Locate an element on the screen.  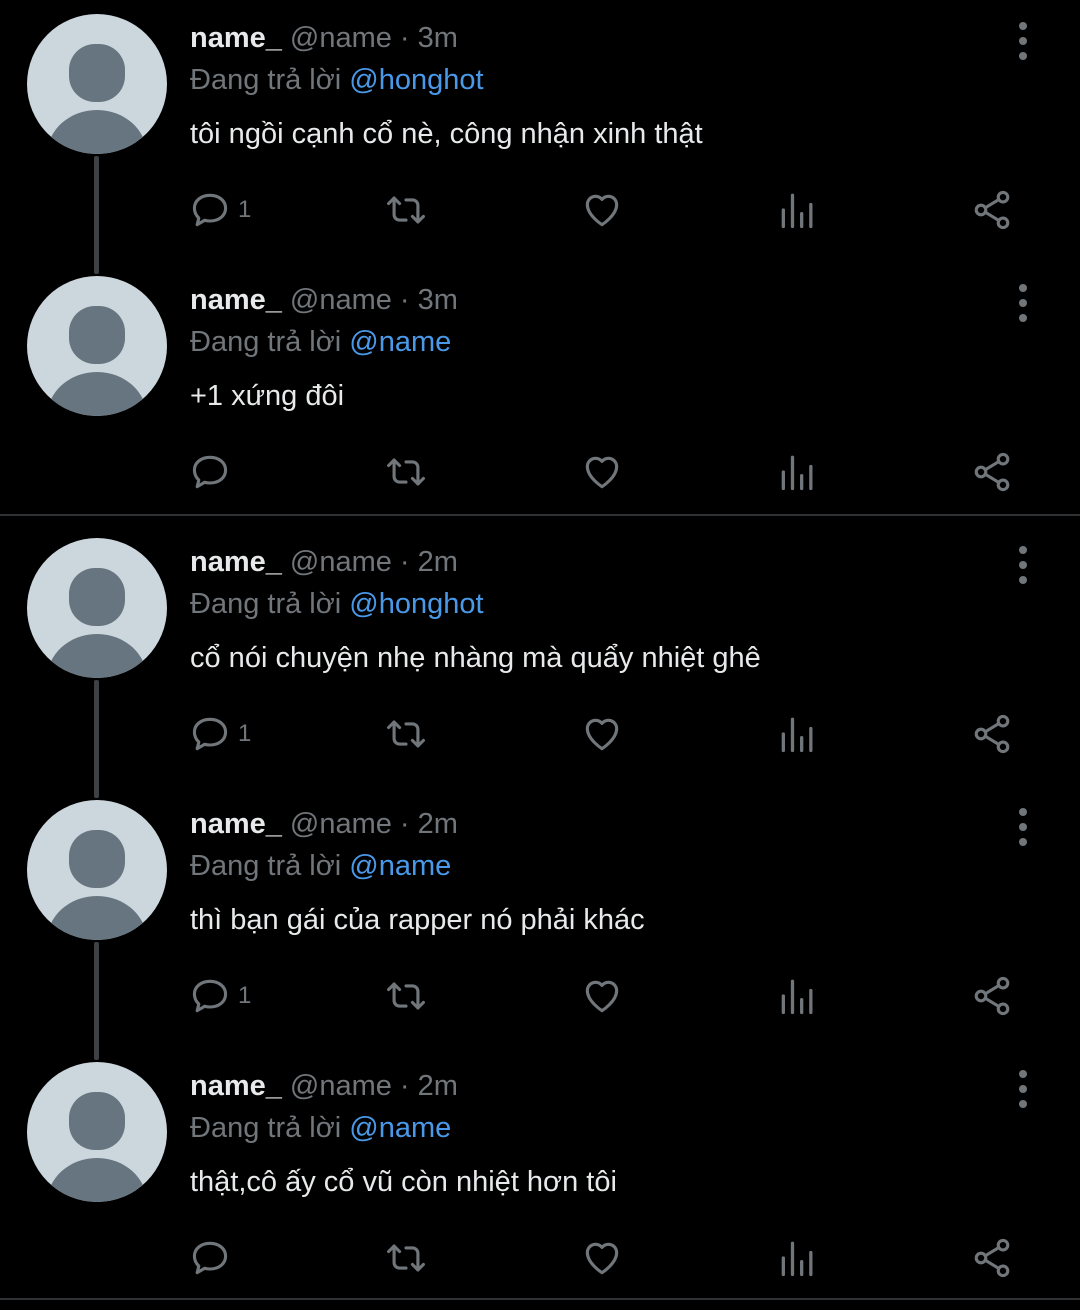
tweet-text: thật,cô ấy cổ vũ còn nhiệt hơn tôi is located at coordinates (403, 1182).